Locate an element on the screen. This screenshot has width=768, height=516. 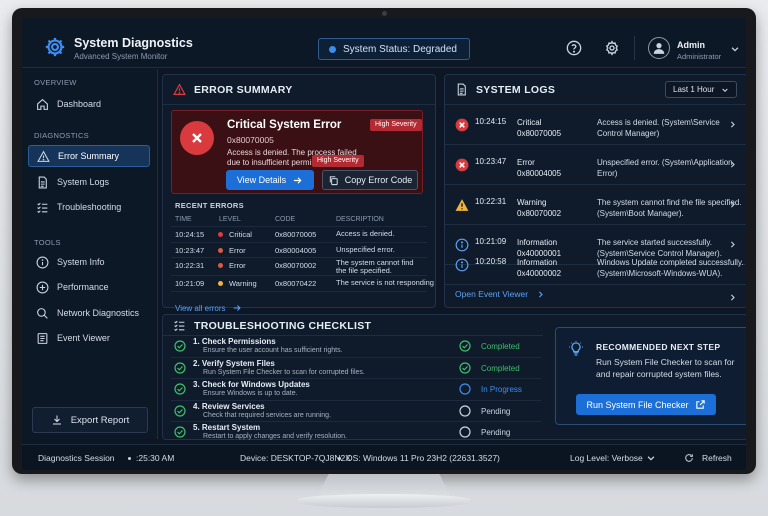
run-sfc-label: Run System File Checker is located at coordinates (637, 404).